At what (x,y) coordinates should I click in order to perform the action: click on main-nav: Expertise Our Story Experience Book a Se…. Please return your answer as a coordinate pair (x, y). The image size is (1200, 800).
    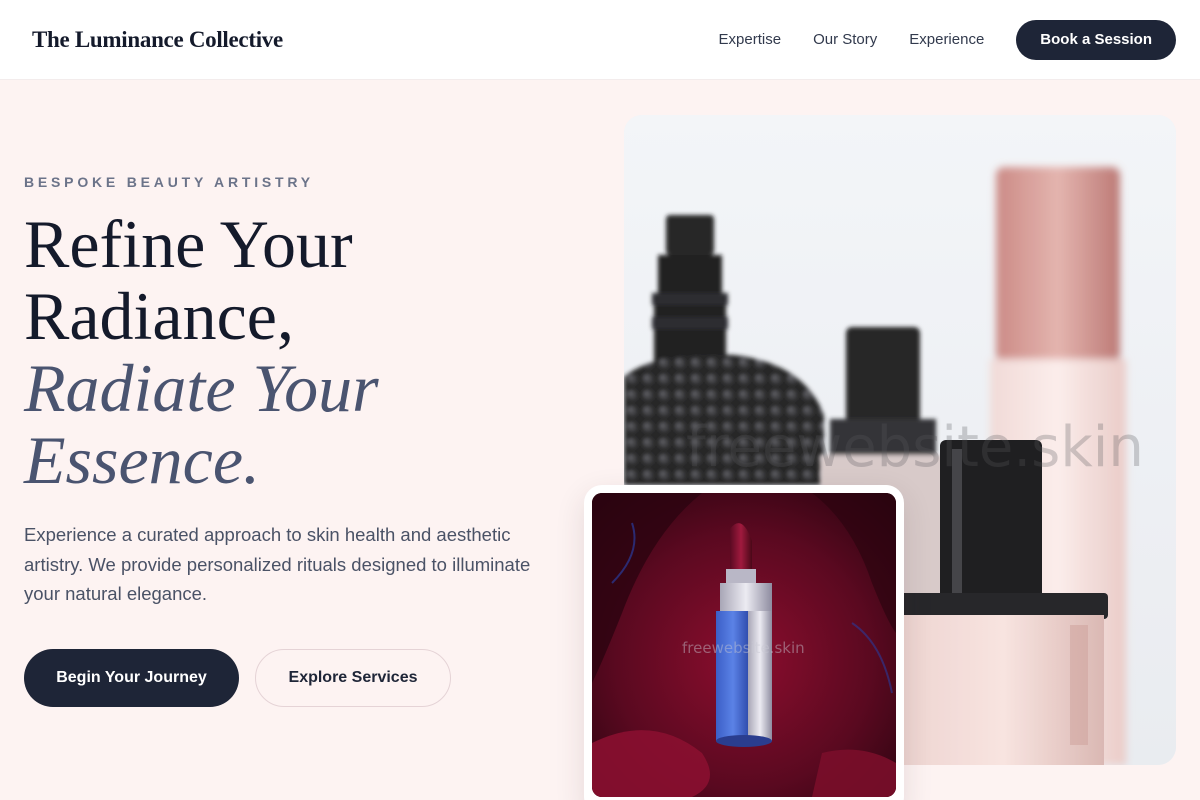
    Looking at the image, I should click on (947, 39).